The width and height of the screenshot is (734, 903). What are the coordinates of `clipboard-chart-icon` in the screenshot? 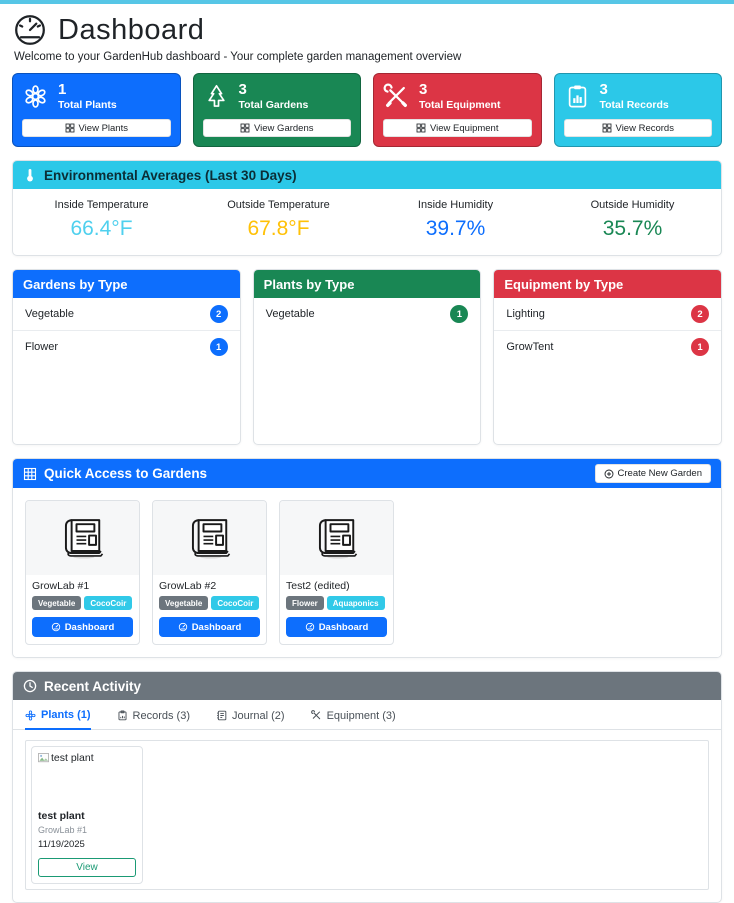 It's located at (577, 96).